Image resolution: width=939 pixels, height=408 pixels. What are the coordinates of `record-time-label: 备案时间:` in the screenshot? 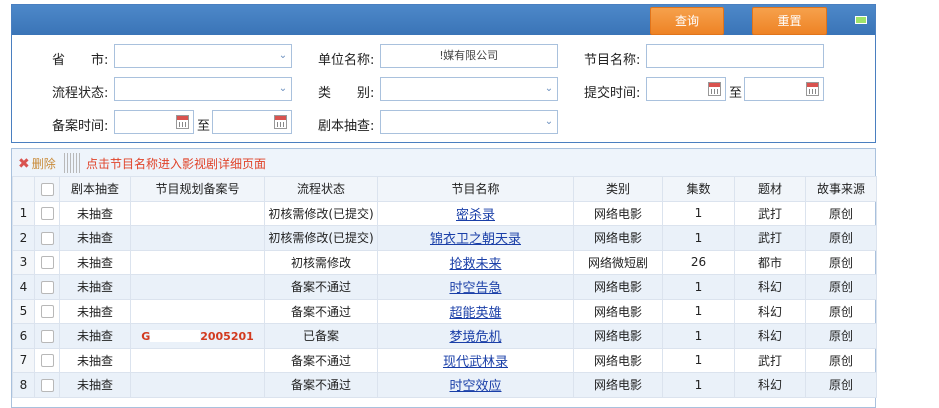 It's located at (80, 126).